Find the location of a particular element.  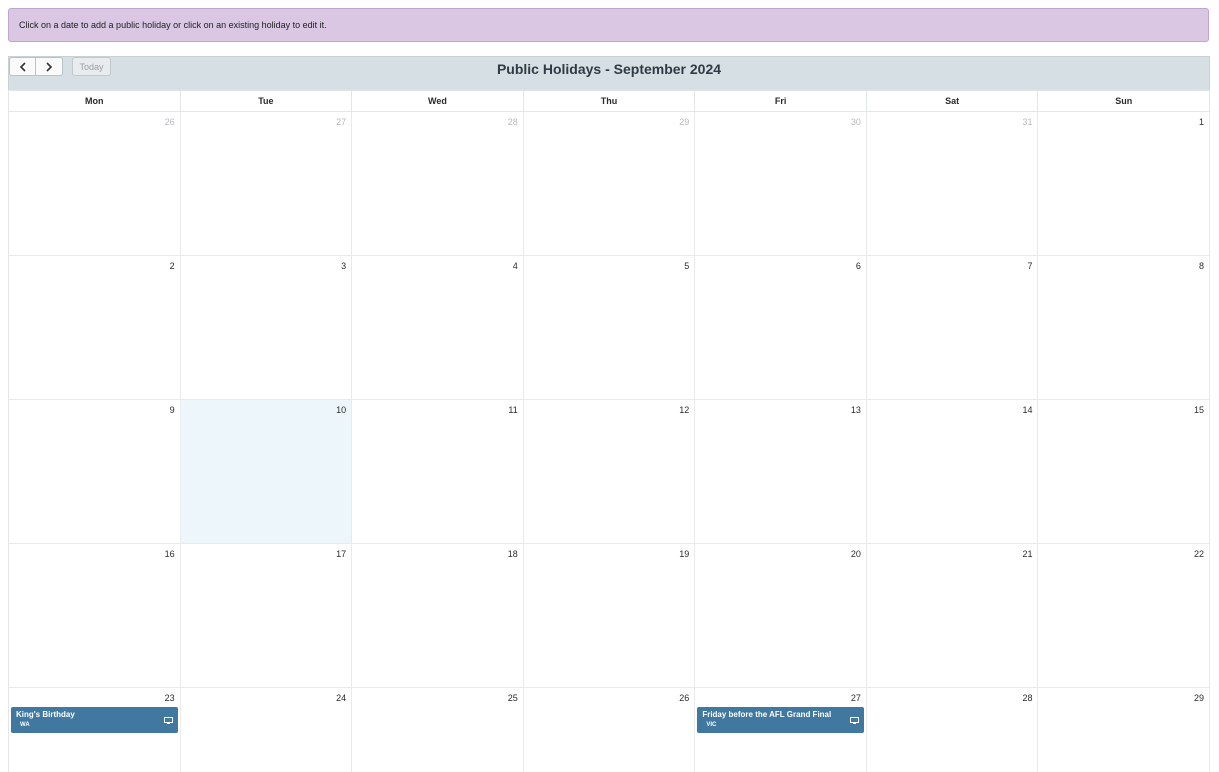

day-cell: 1 is located at coordinates (1124, 183).